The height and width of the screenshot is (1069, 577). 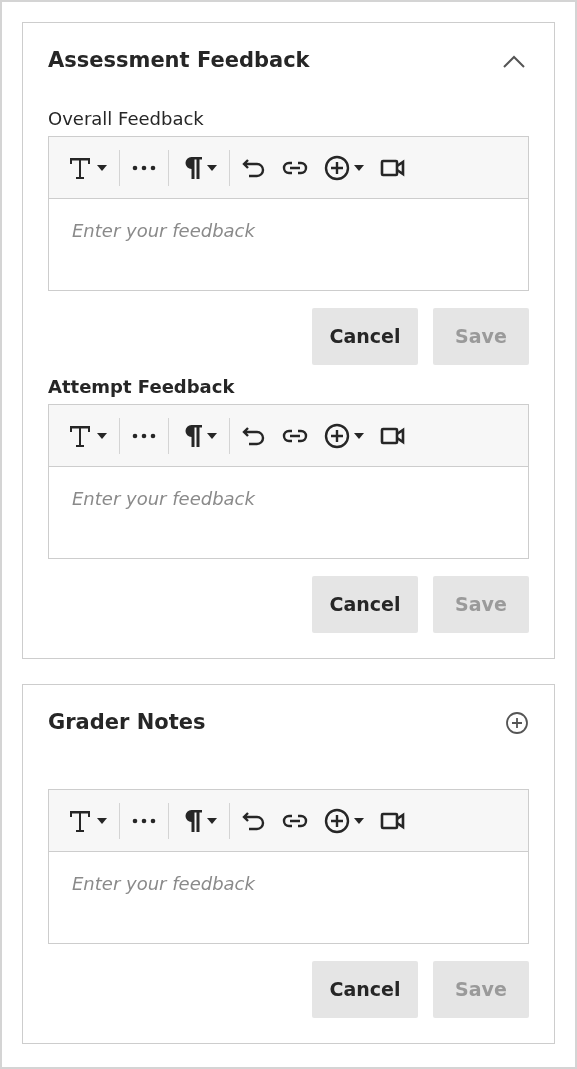 What do you see at coordinates (126, 119) in the screenshot?
I see `field-label: Overall Feedback` at bounding box center [126, 119].